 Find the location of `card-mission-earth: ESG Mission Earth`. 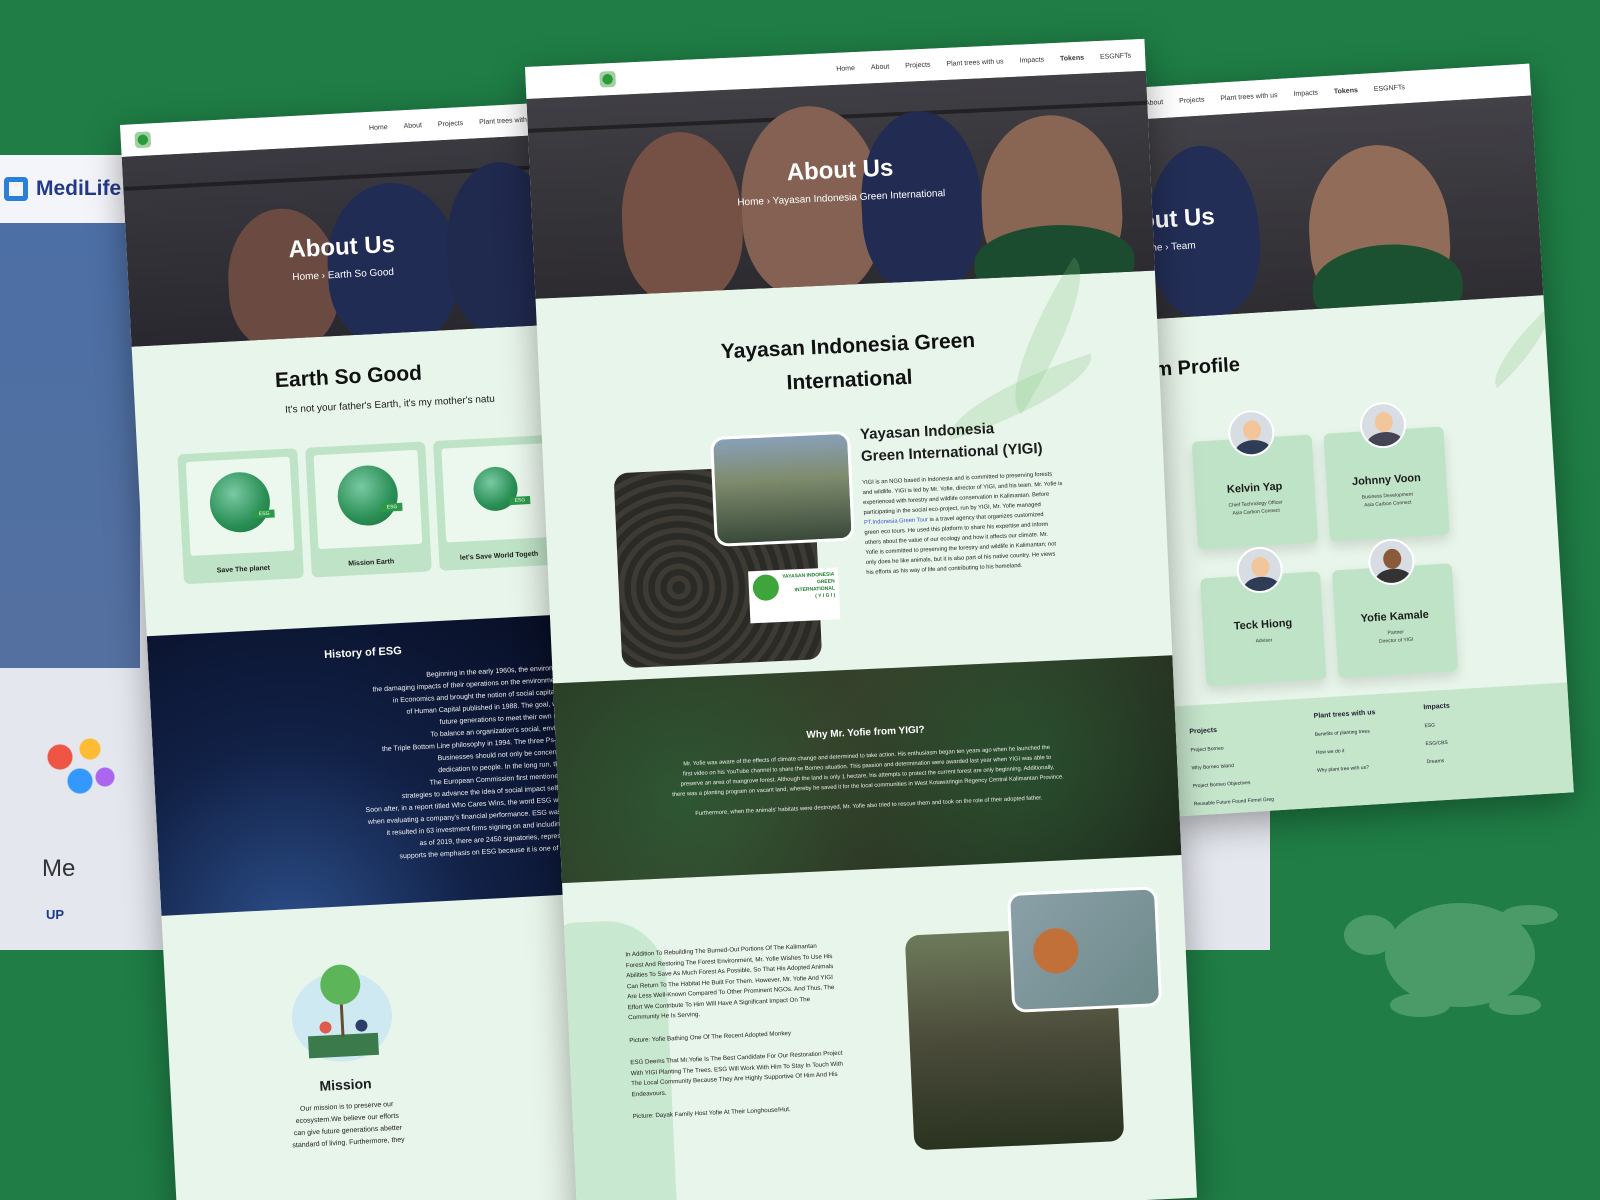

card-mission-earth: ESG Mission Earth is located at coordinates (368, 509).